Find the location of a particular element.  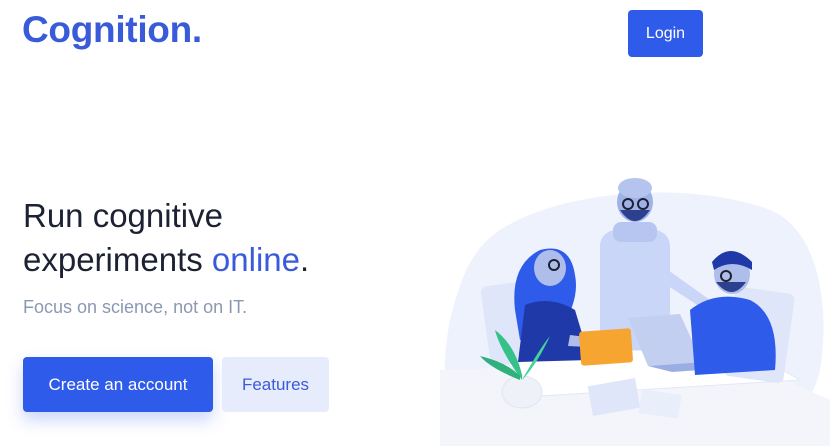

headline-accent: online is located at coordinates (255, 259).